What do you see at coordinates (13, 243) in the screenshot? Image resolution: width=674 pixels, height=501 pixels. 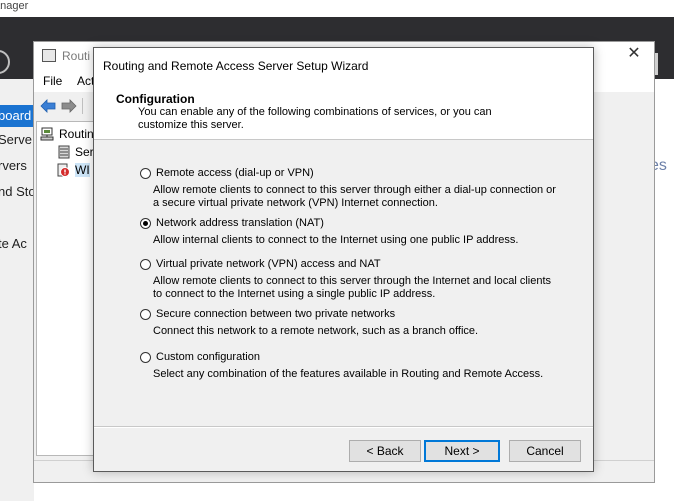 I see `sidebar-item-remote-access: te Ac` at bounding box center [13, 243].